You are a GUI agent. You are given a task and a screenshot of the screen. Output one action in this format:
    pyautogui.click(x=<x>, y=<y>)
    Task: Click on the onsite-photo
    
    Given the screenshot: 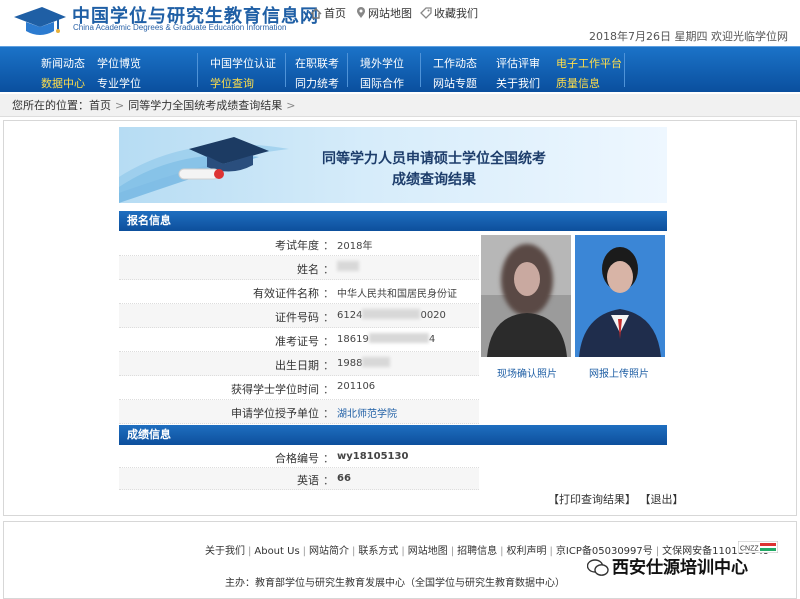 What is the action you would take?
    pyautogui.click(x=526, y=296)
    